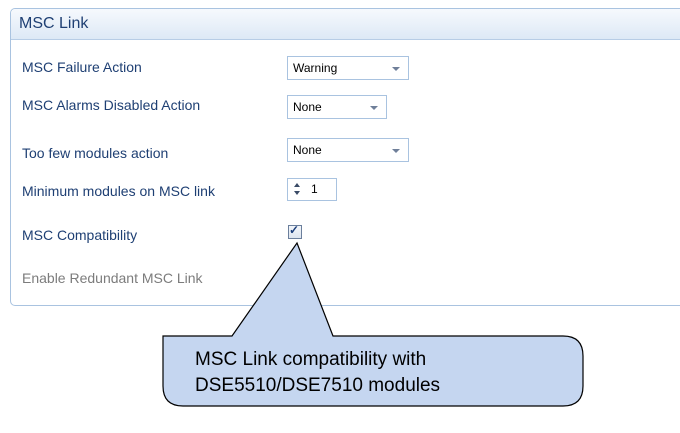 The height and width of the screenshot is (433, 680). I want to click on callout-line-2: DSE5510/DSE7510 modules, so click(318, 385).